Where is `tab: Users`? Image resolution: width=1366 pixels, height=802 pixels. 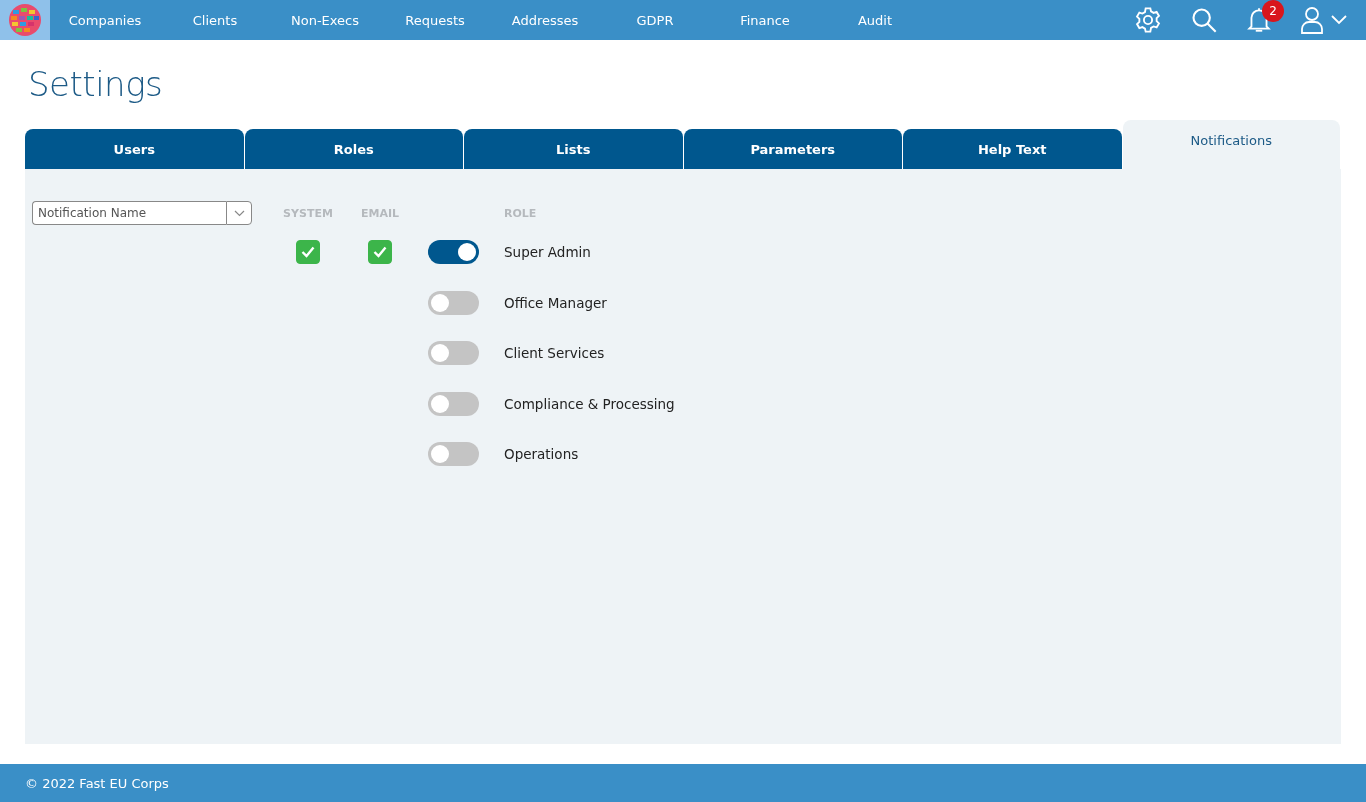
tab: Users is located at coordinates (134, 149).